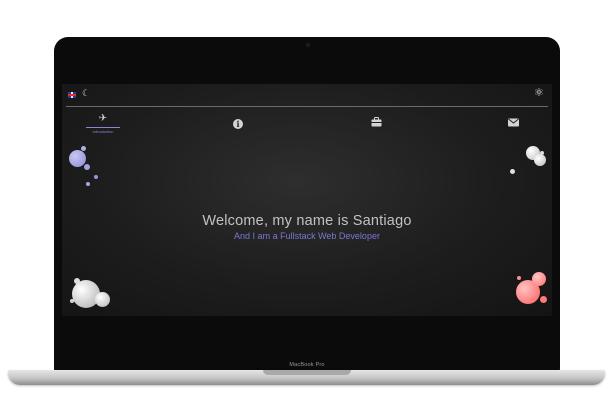 This screenshot has width=613, height=407. What do you see at coordinates (307, 106) in the screenshot?
I see `header-divider` at bounding box center [307, 106].